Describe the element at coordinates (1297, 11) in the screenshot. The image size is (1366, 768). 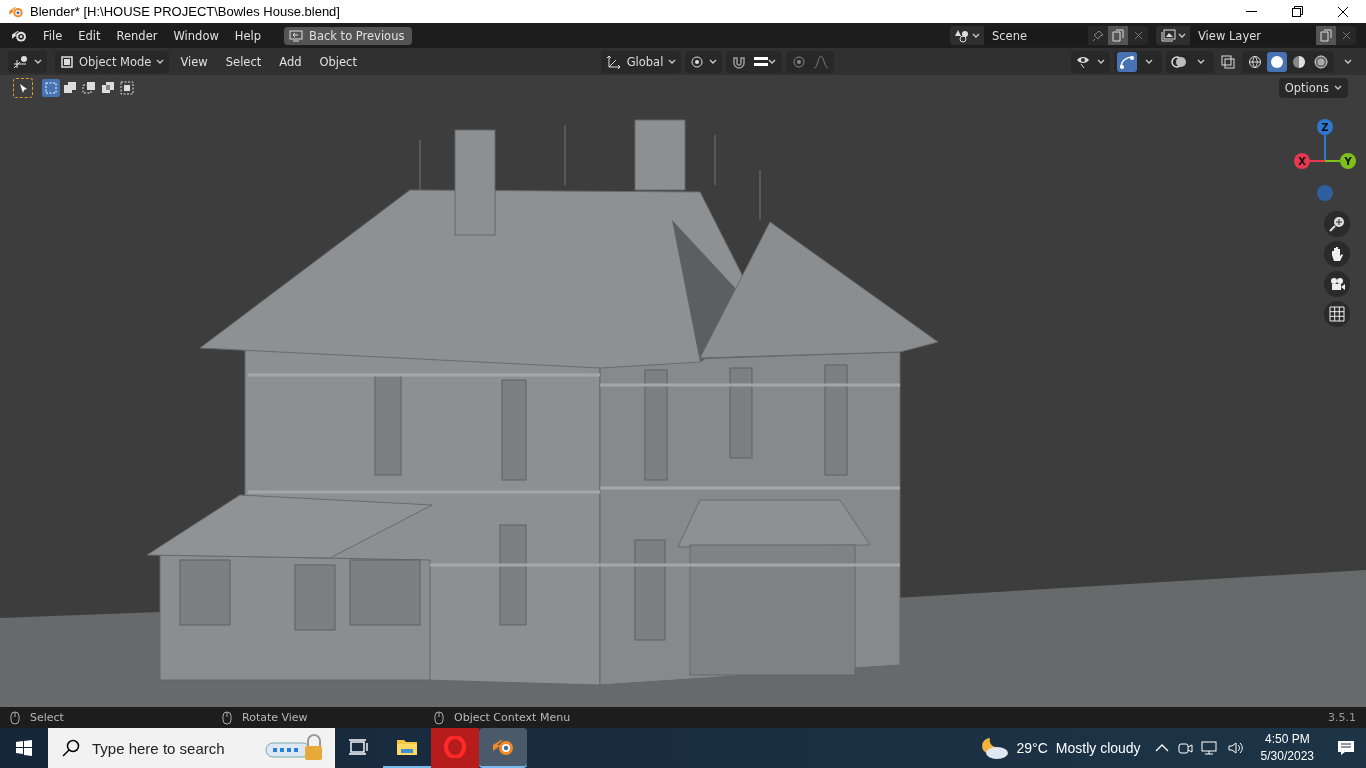
I see `restore-icon` at that location.